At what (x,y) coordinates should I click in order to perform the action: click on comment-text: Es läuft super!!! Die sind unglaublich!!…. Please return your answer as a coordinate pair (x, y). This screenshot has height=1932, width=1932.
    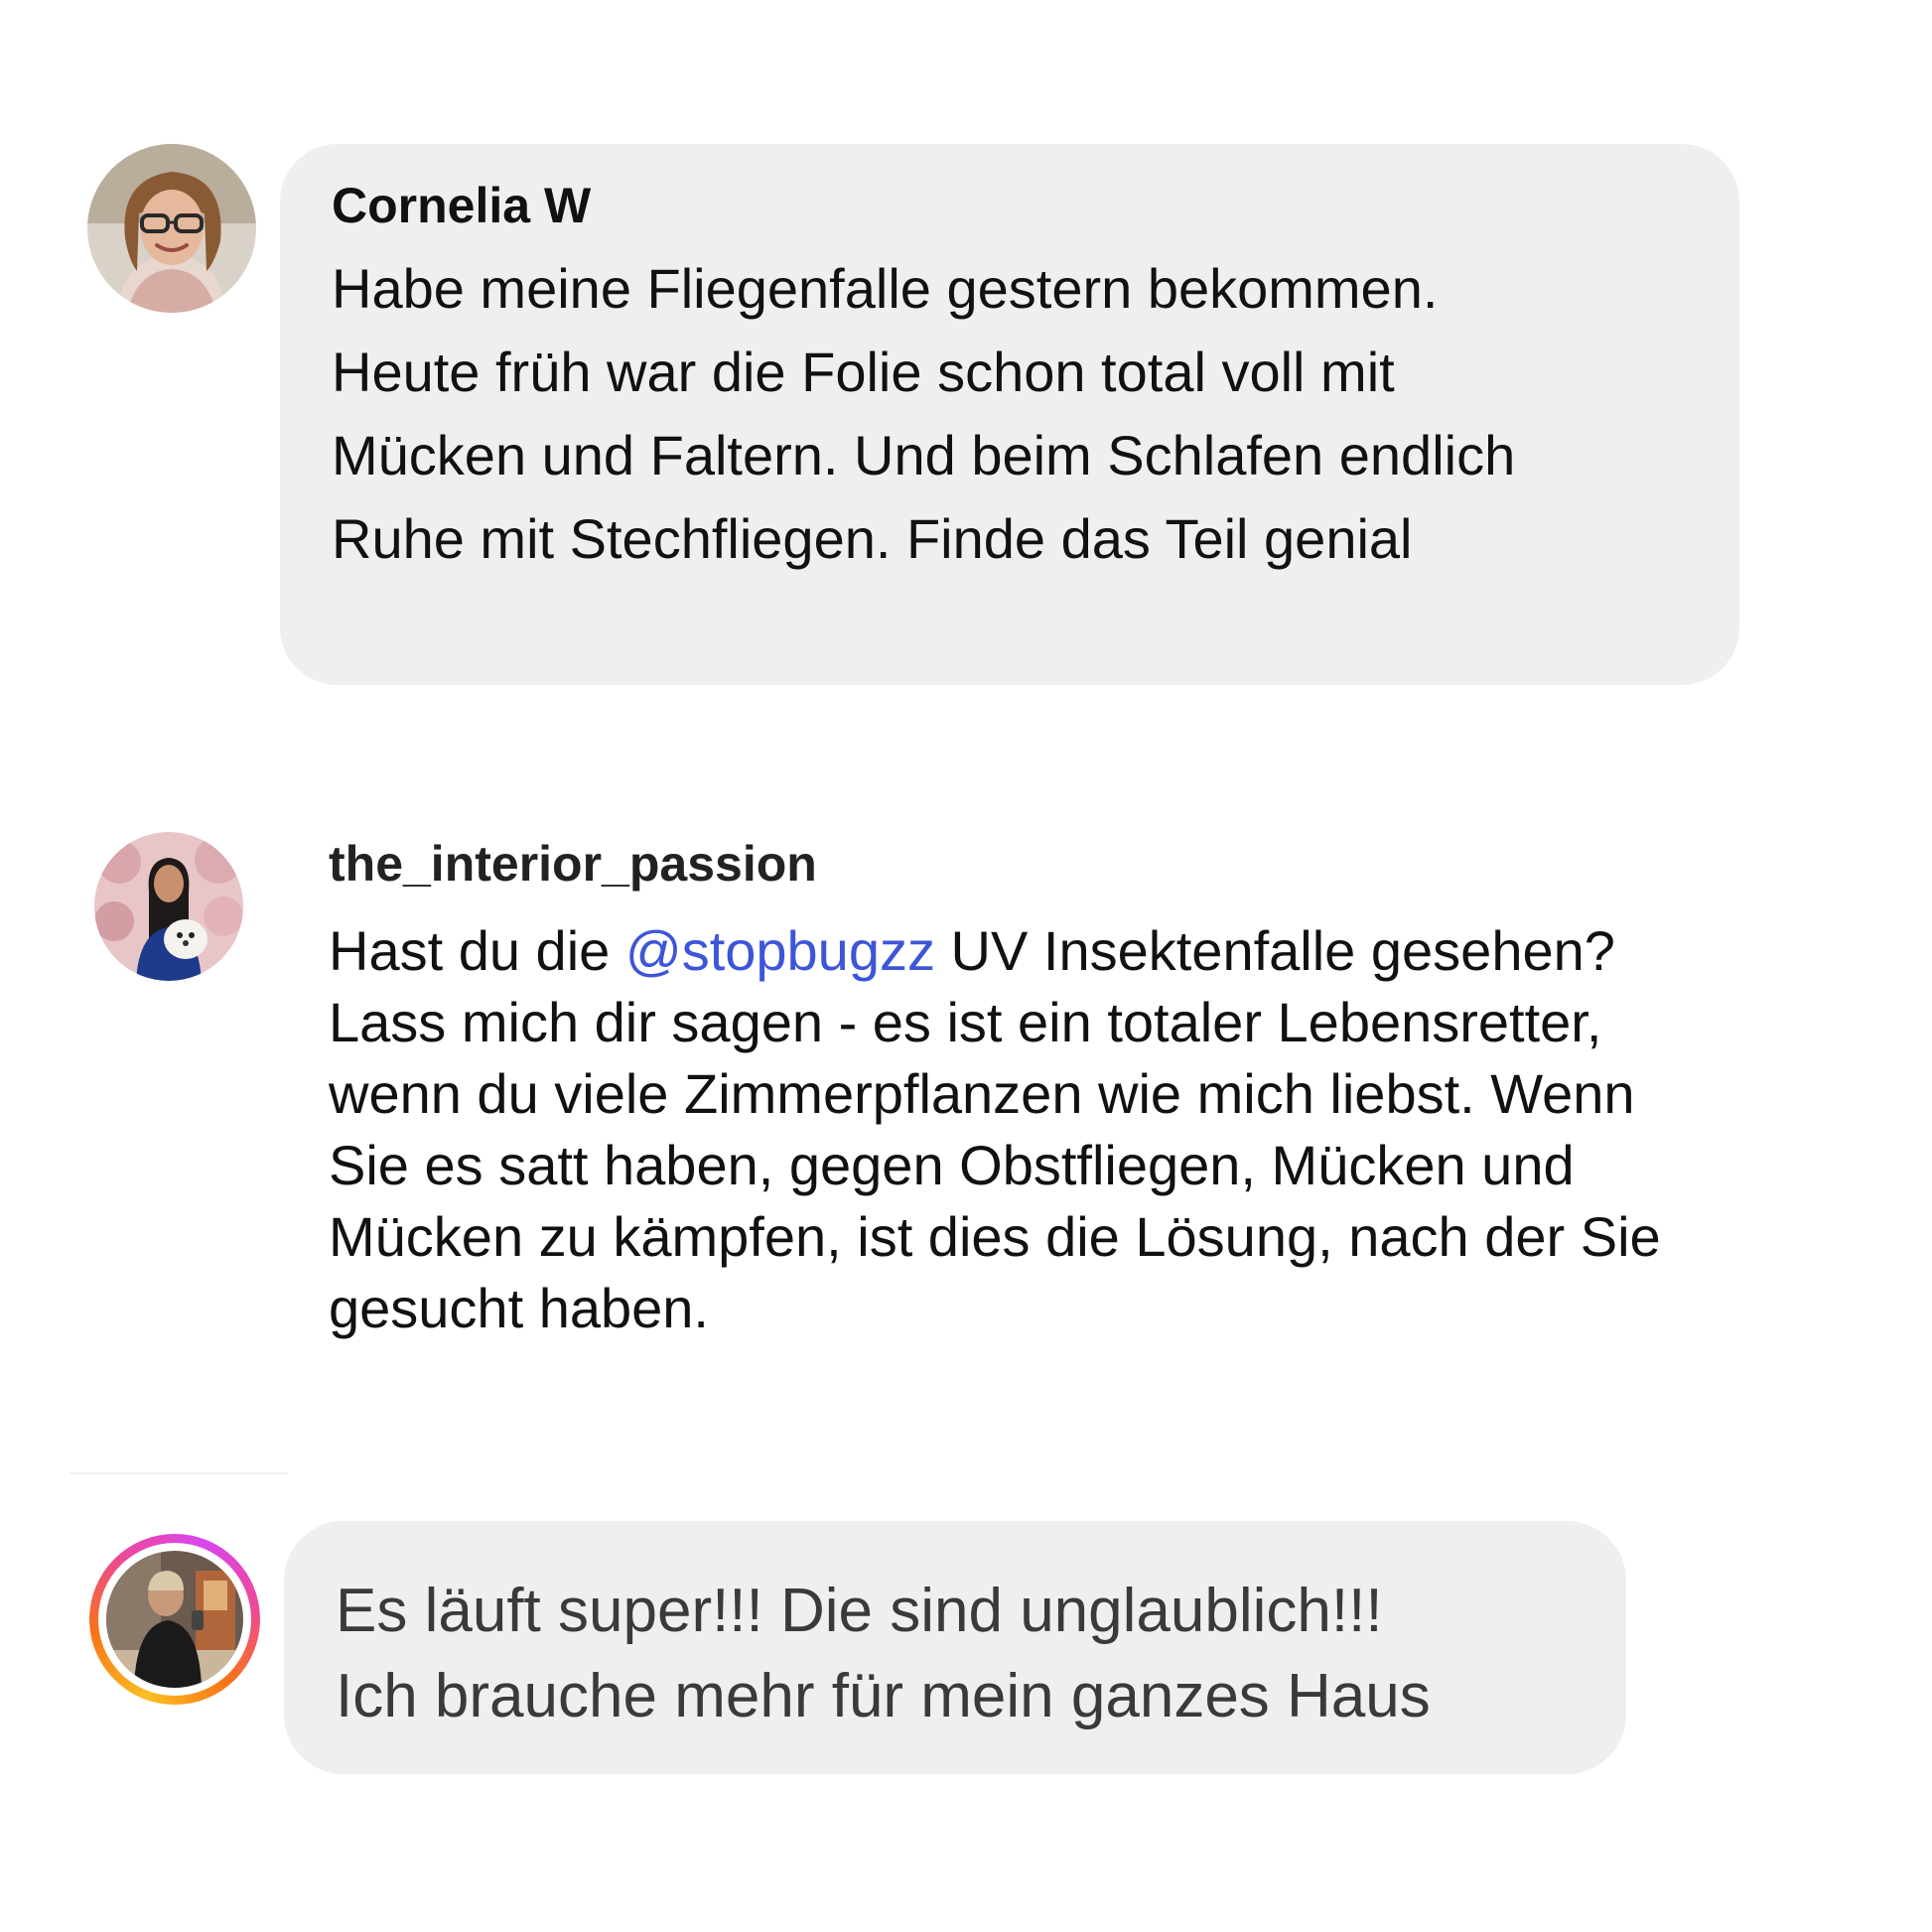
    Looking at the image, I should click on (884, 1653).